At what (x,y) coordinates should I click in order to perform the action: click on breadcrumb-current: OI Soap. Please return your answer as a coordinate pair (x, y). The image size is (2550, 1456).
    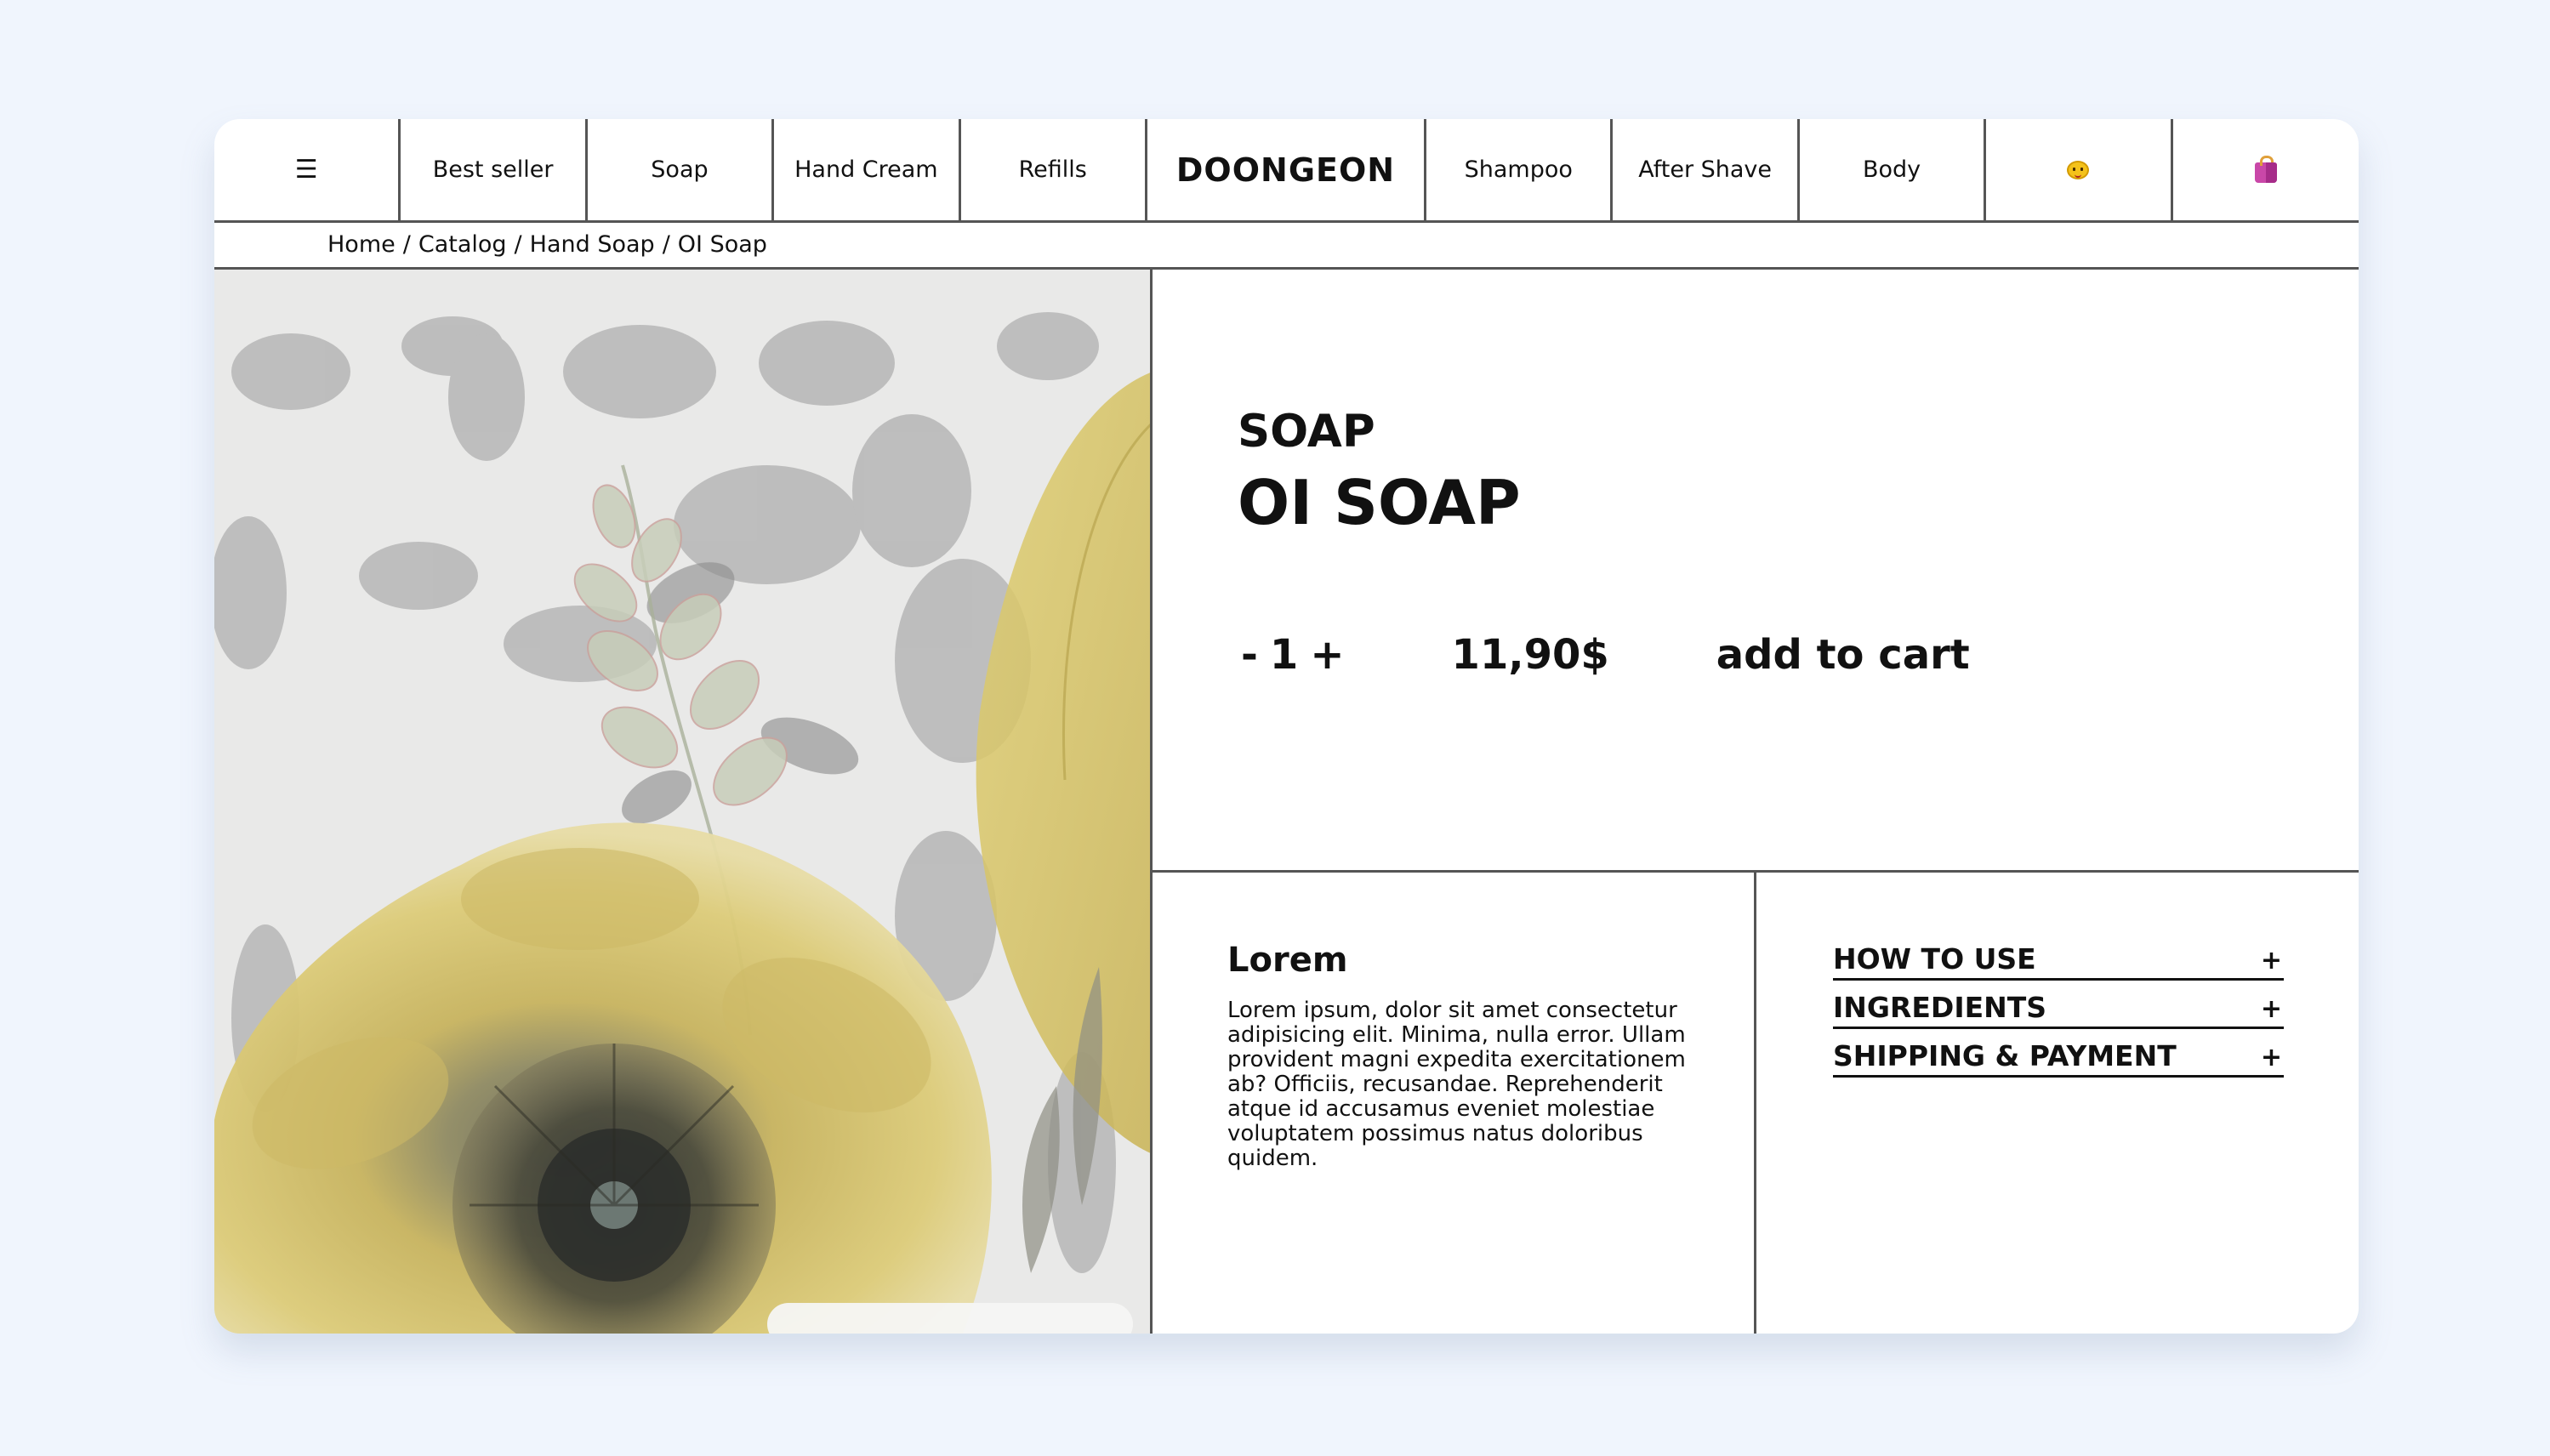
    Looking at the image, I should click on (722, 244).